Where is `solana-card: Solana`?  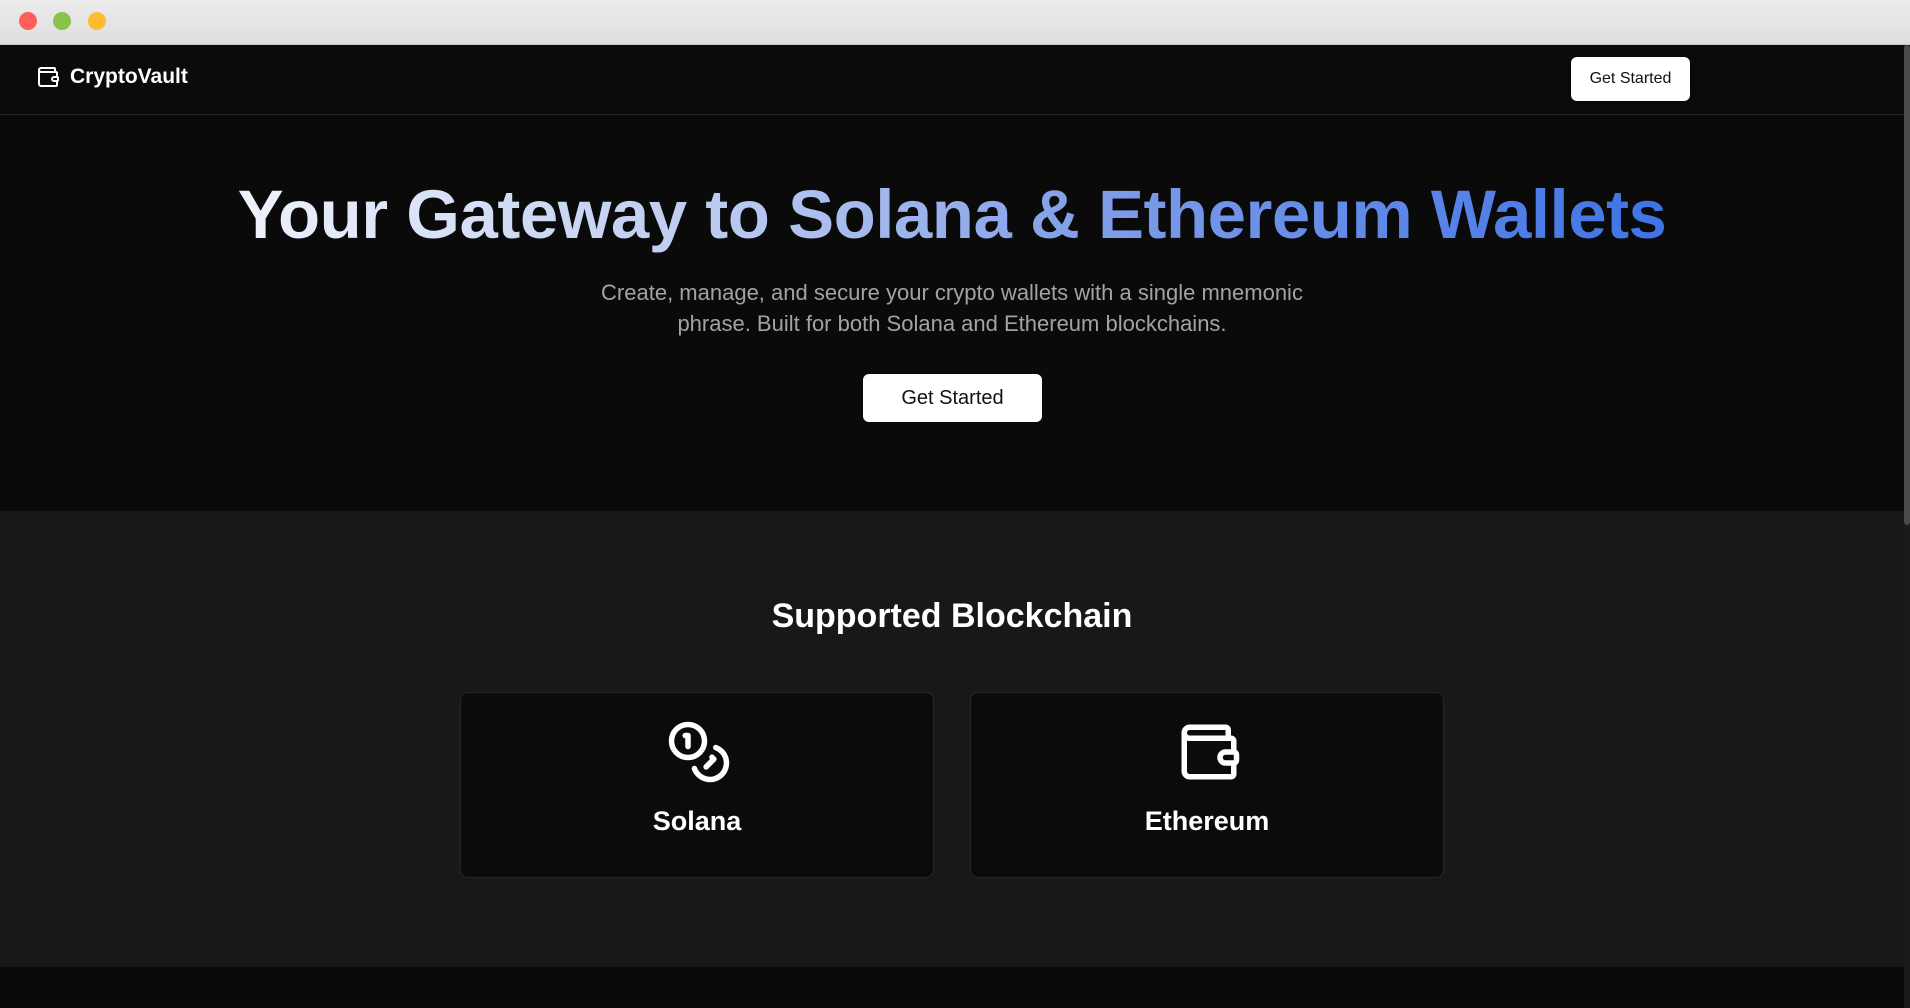 solana-card: Solana is located at coordinates (697, 785).